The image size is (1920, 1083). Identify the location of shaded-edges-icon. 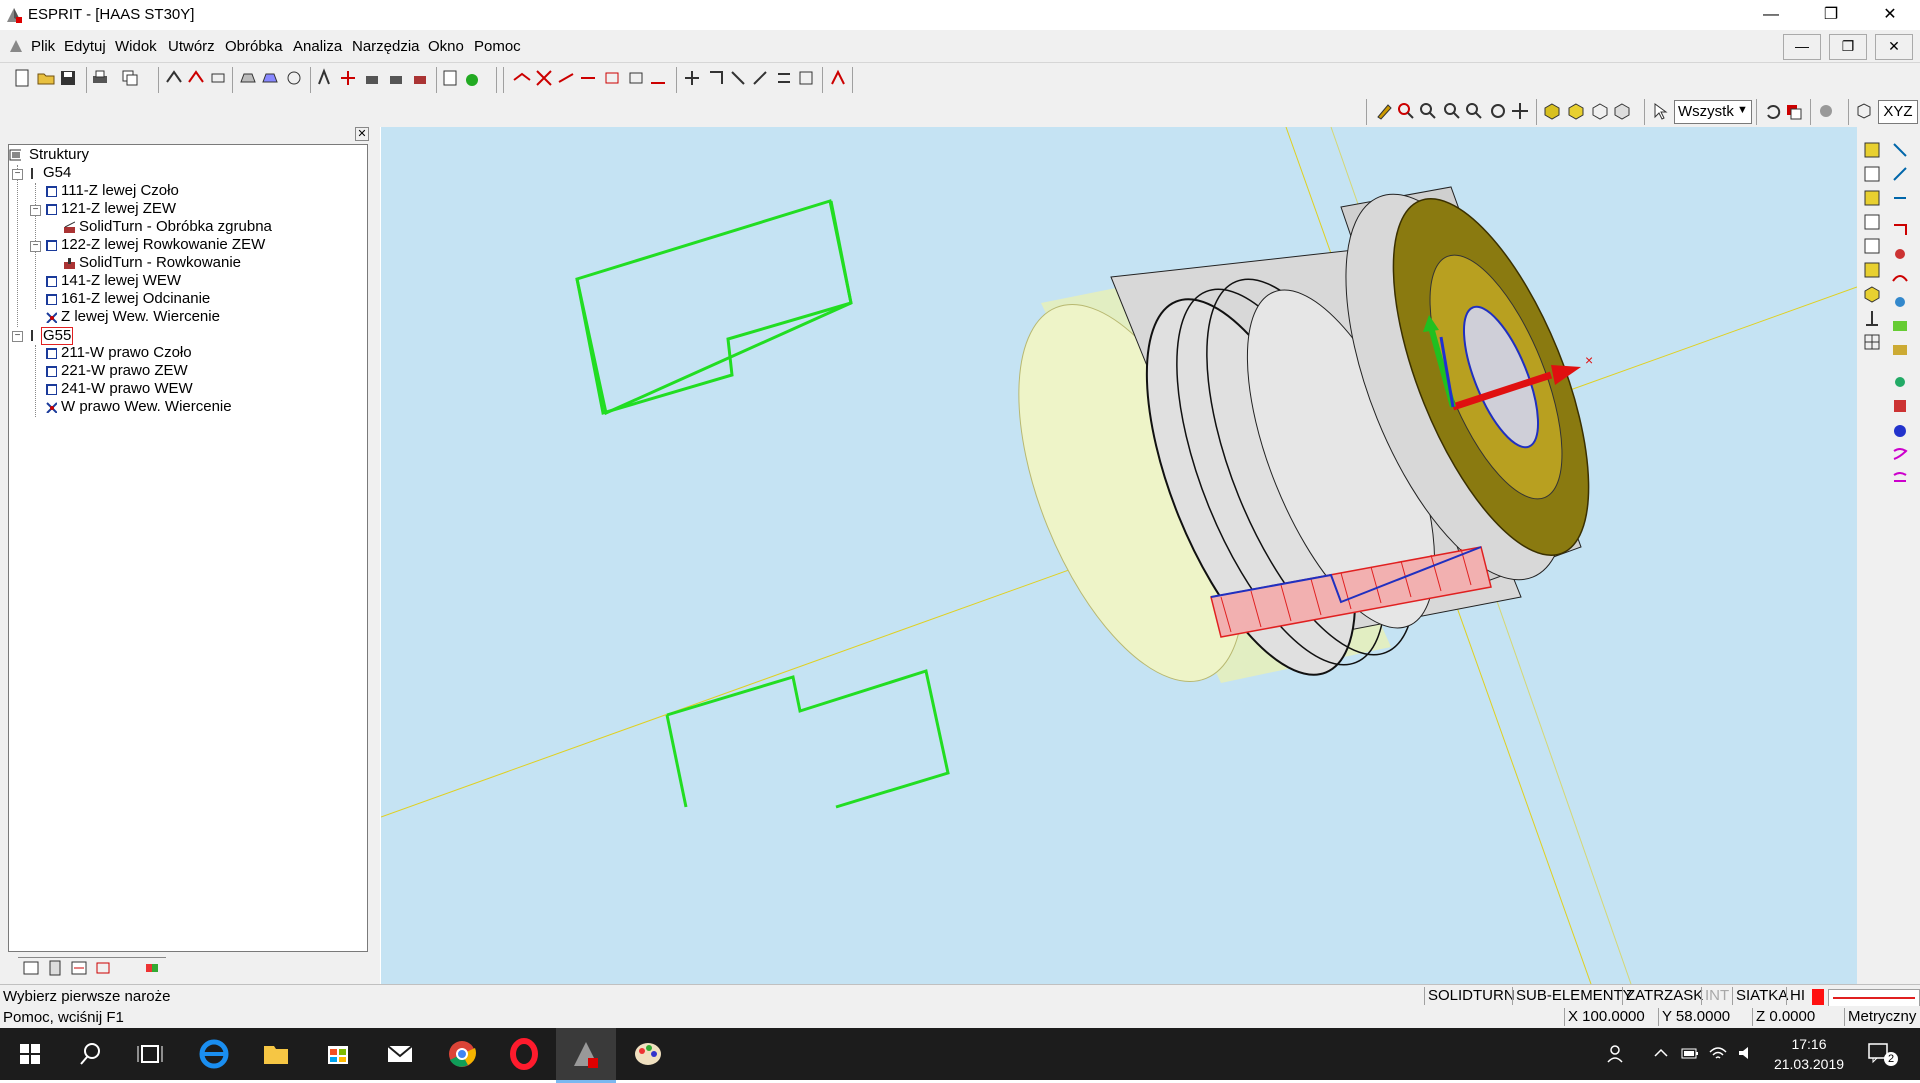
(1576, 111).